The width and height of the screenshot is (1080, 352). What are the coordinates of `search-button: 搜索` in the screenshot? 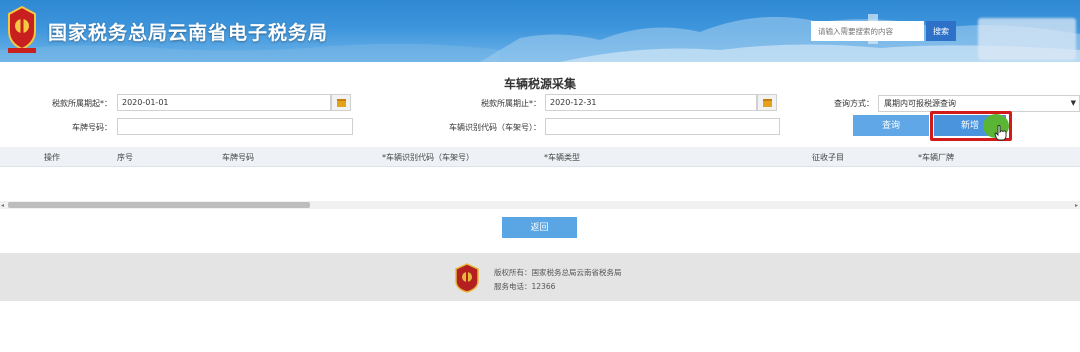 It's located at (941, 31).